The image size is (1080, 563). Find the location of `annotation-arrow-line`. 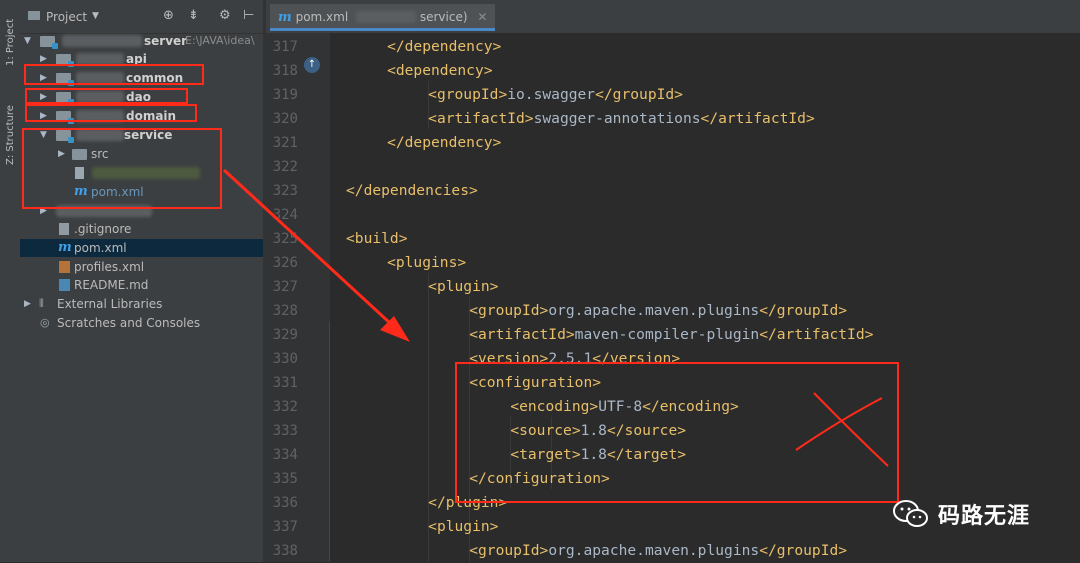

annotation-arrow-line is located at coordinates (314, 253).